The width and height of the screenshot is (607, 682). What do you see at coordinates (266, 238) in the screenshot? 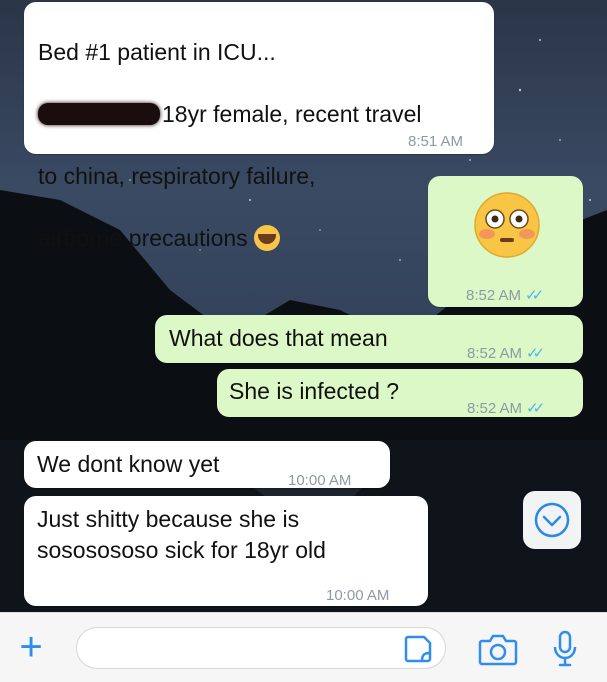
I see `crying-face-icon` at bounding box center [266, 238].